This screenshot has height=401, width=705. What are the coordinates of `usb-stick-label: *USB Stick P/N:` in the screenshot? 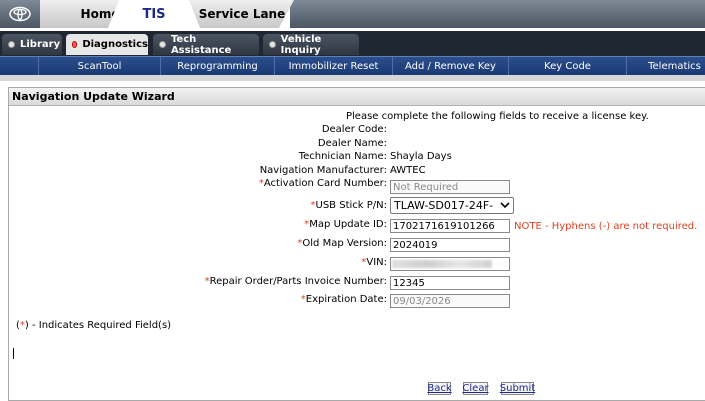 It's located at (349, 205).